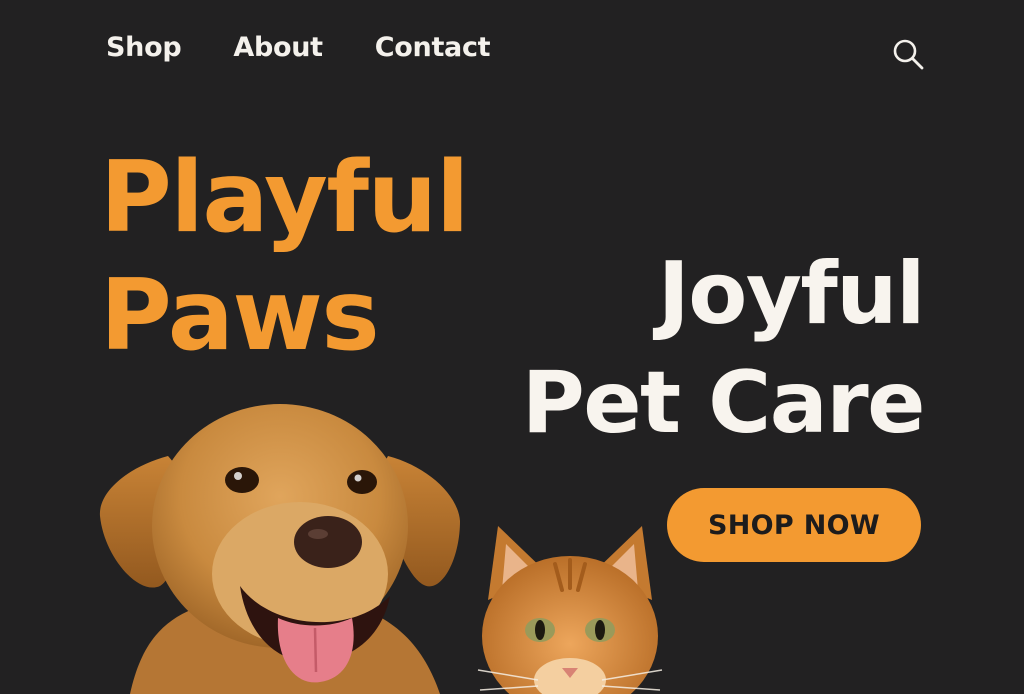 The height and width of the screenshot is (694, 1024). I want to click on cat-image, so click(570, 610).